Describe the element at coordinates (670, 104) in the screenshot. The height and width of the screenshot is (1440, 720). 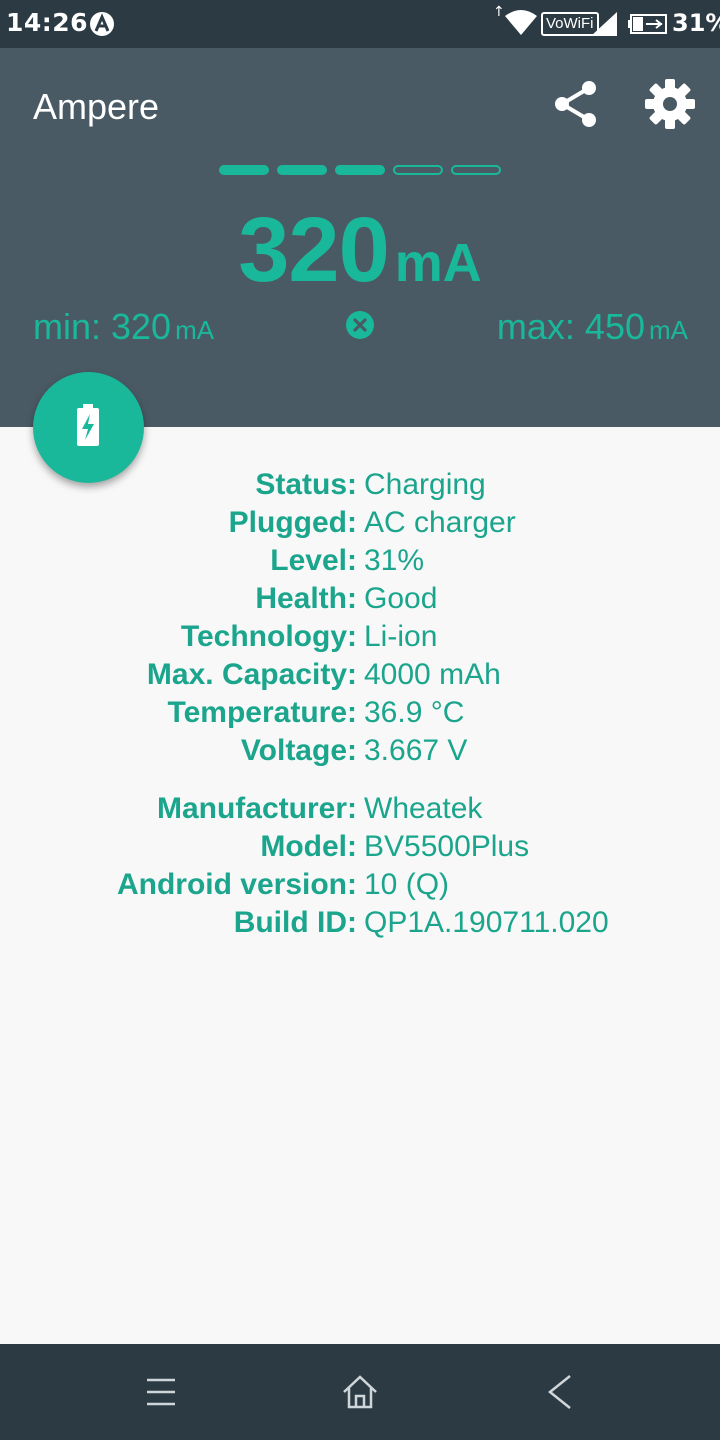
I see `settings-icon` at that location.